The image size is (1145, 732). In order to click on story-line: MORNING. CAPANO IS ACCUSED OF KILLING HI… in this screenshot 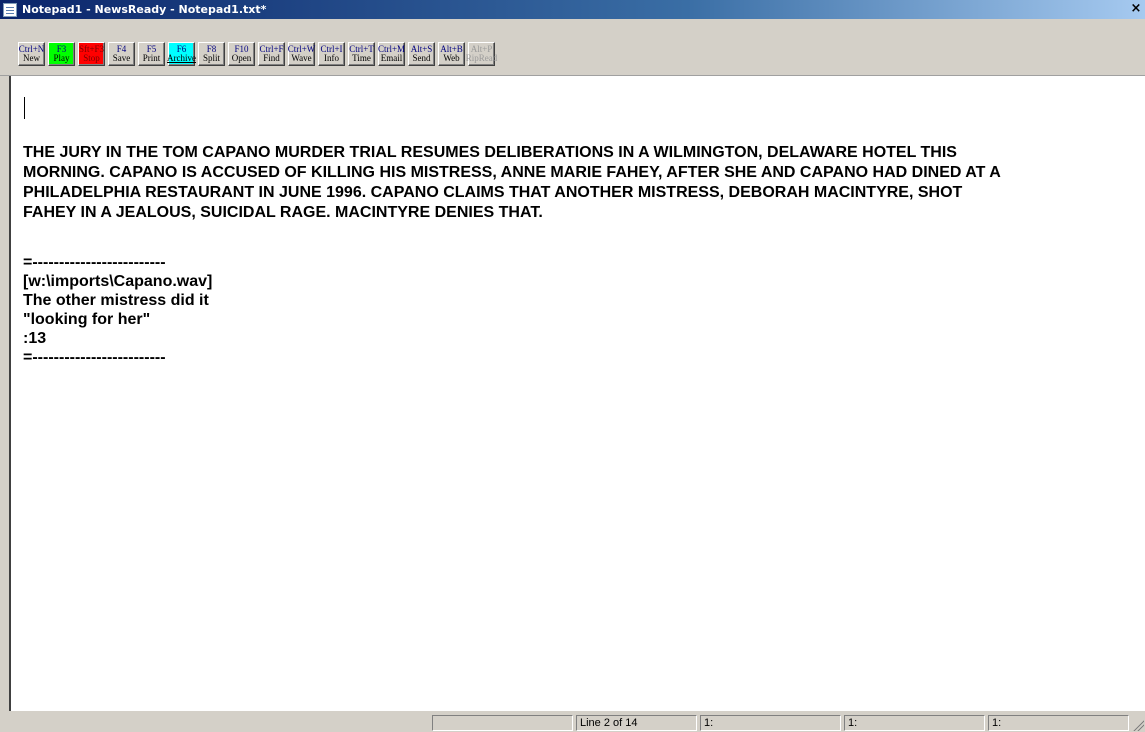, I will do `click(512, 172)`.